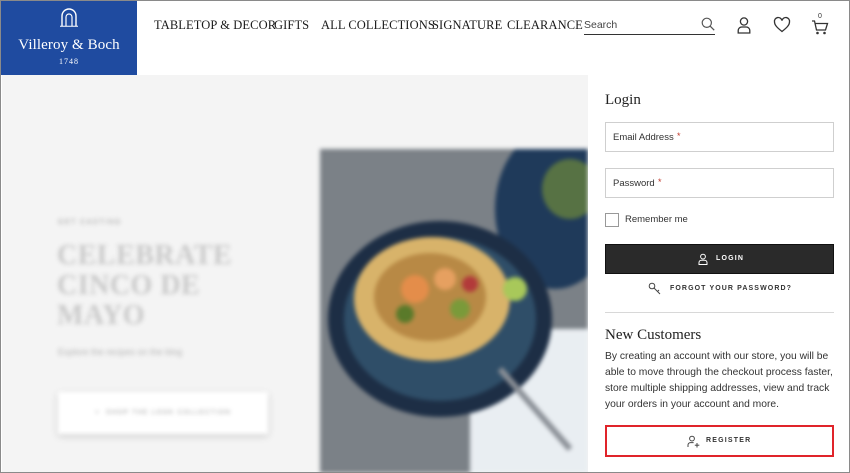  I want to click on shop-collection-label: SHOP THE LOOK COLLECTION, so click(169, 412).